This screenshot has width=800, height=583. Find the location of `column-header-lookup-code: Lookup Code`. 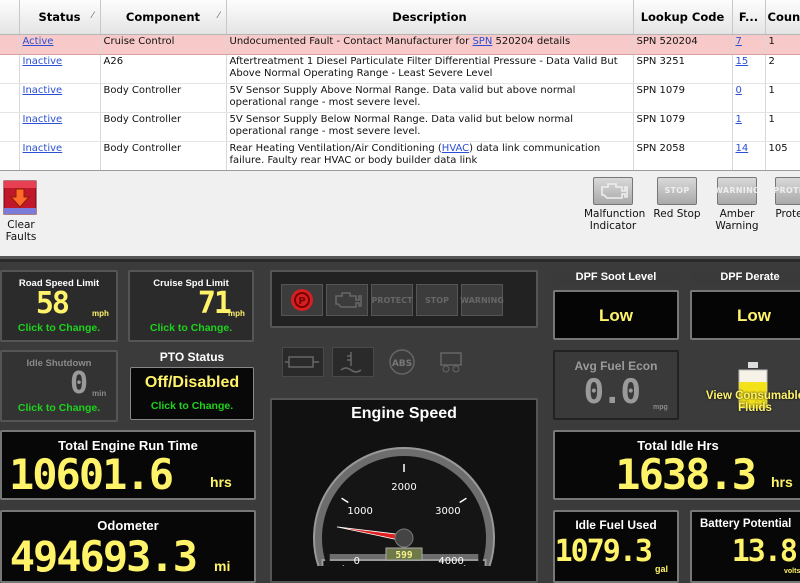

column-header-lookup-code: Lookup Code is located at coordinates (683, 17).